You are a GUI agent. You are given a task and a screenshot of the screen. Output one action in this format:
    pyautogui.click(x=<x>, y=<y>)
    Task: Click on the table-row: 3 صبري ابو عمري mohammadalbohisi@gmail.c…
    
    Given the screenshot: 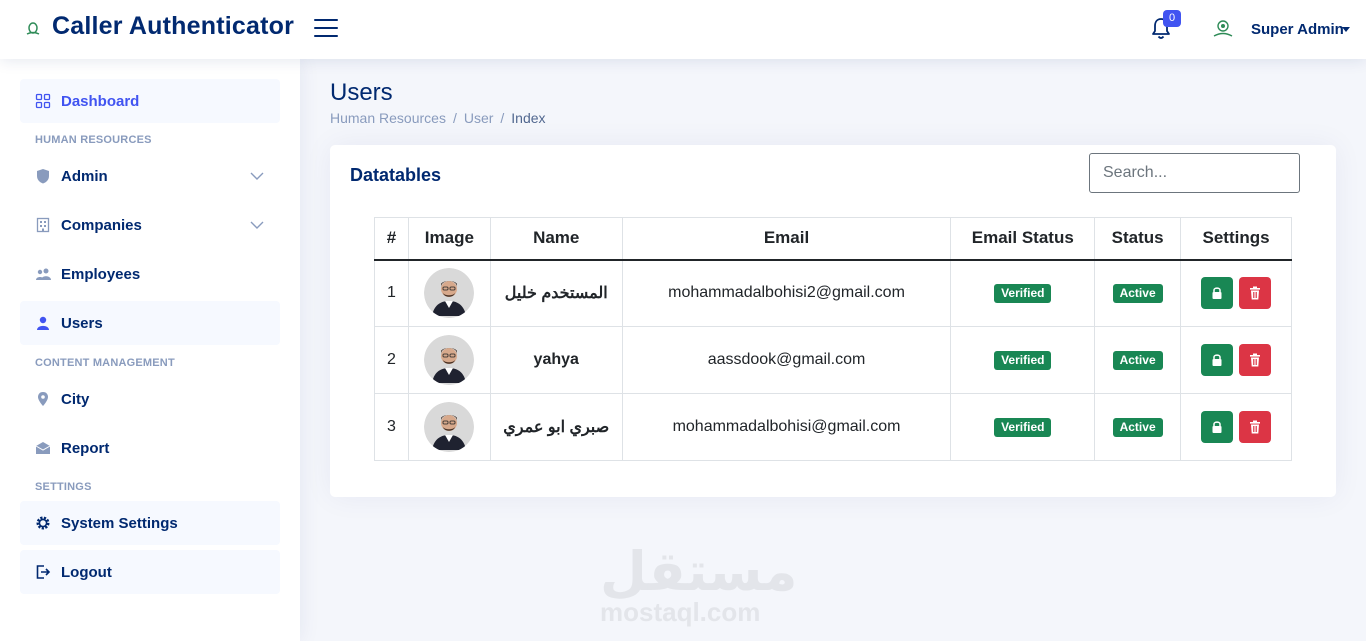 What is the action you would take?
    pyautogui.click(x=833, y=427)
    